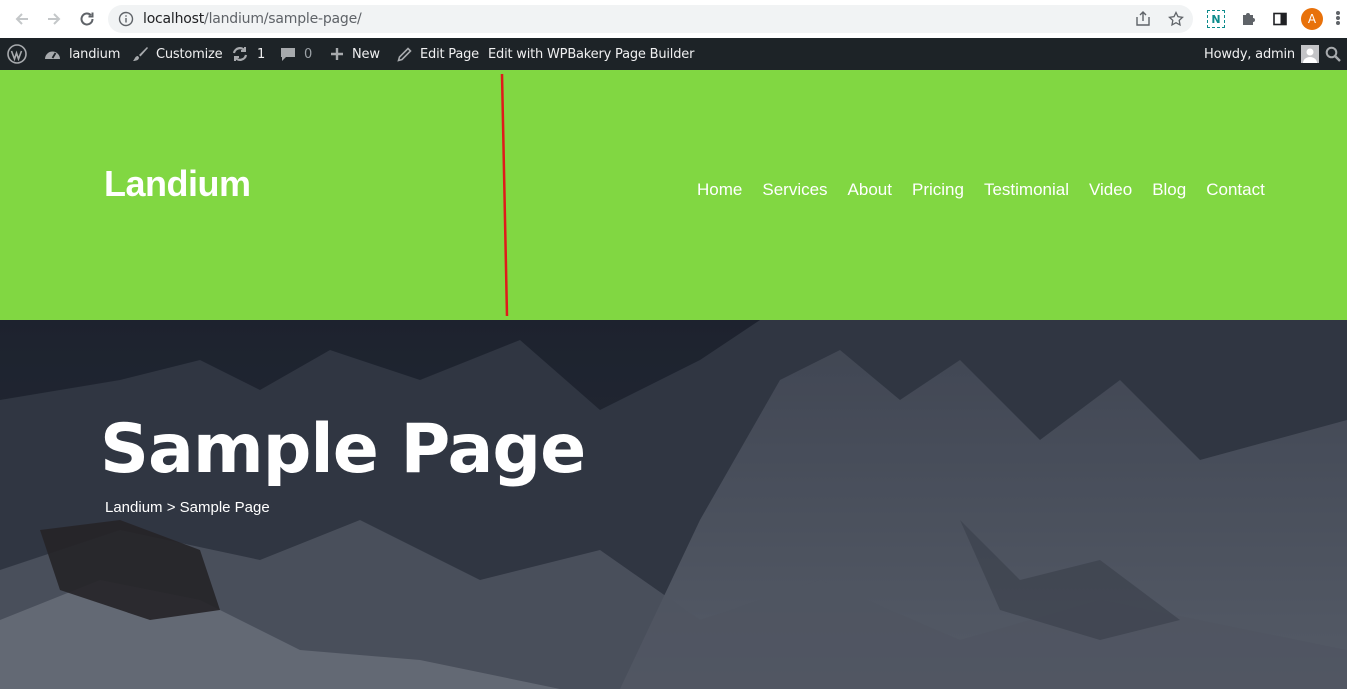 The width and height of the screenshot is (1347, 689). I want to click on arrow-left-icon, so click(21, 19).